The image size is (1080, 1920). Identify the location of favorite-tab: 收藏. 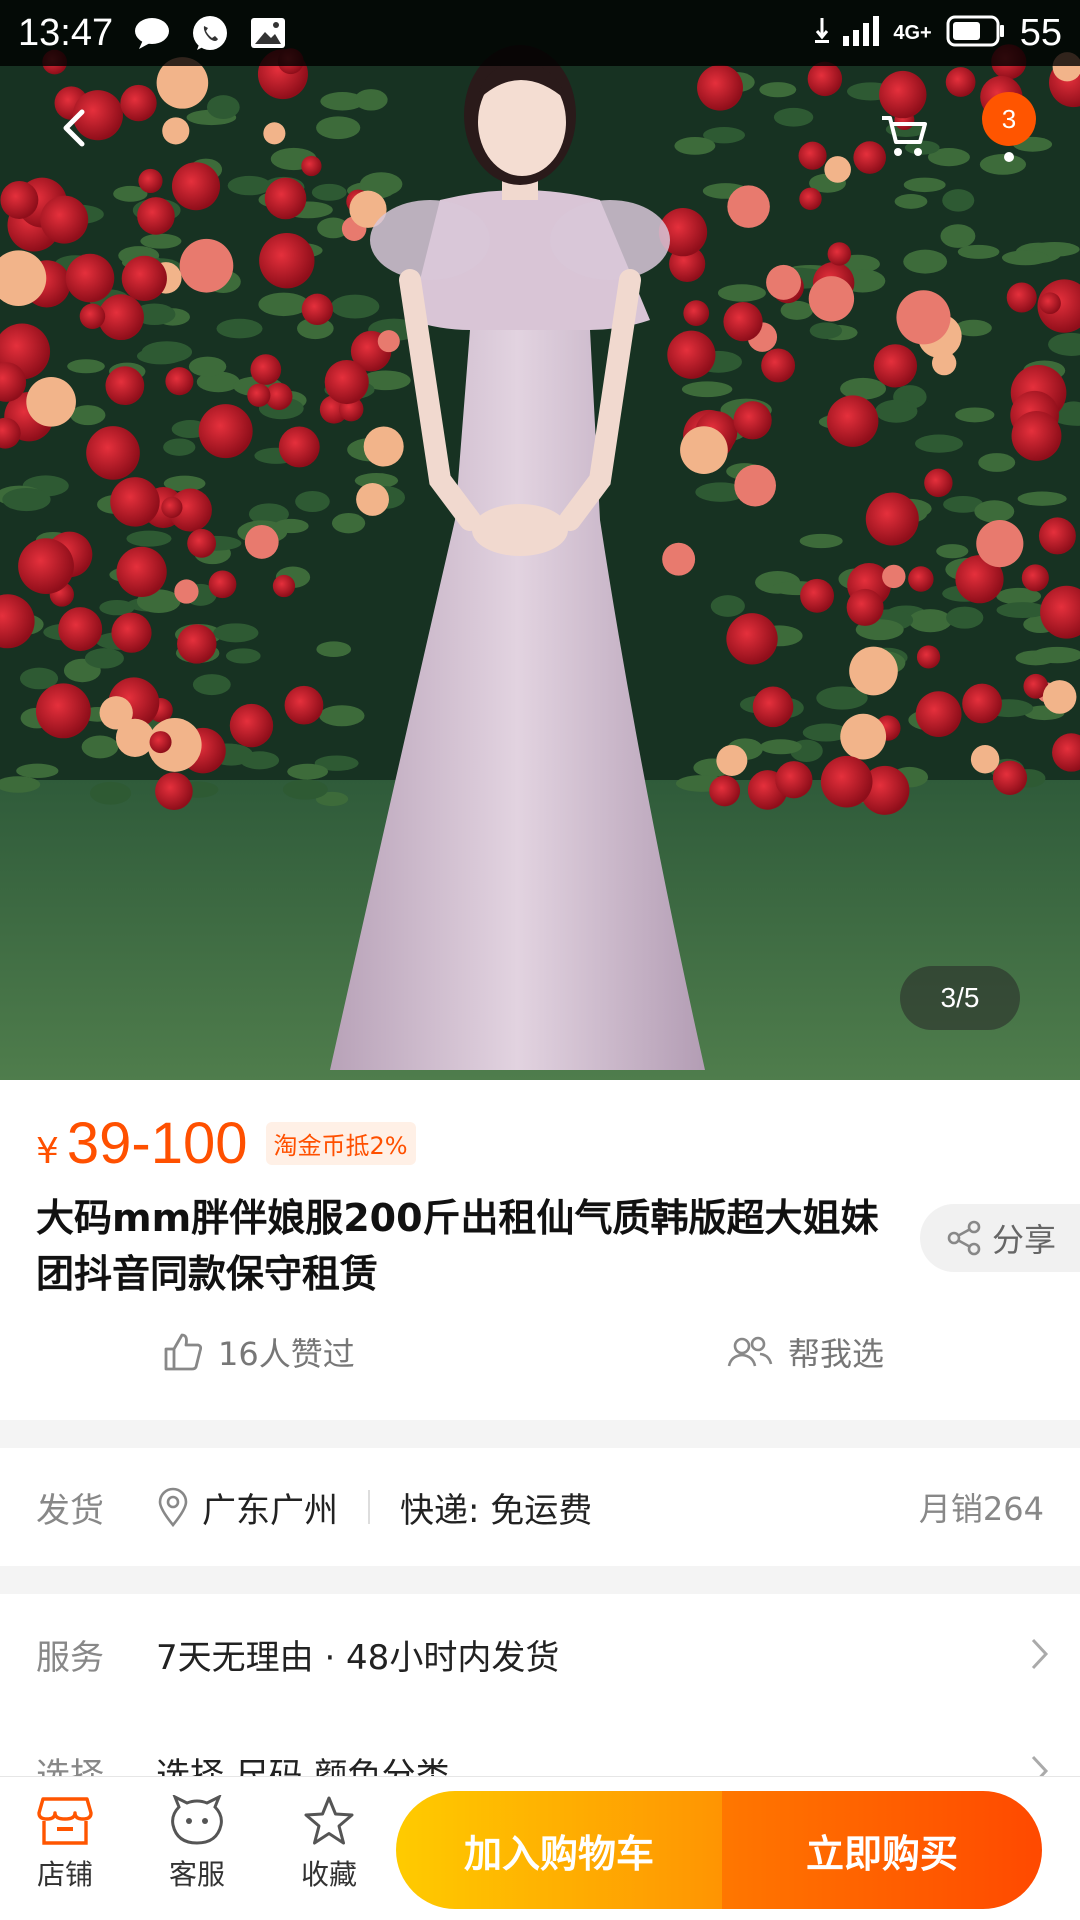
(329, 1850).